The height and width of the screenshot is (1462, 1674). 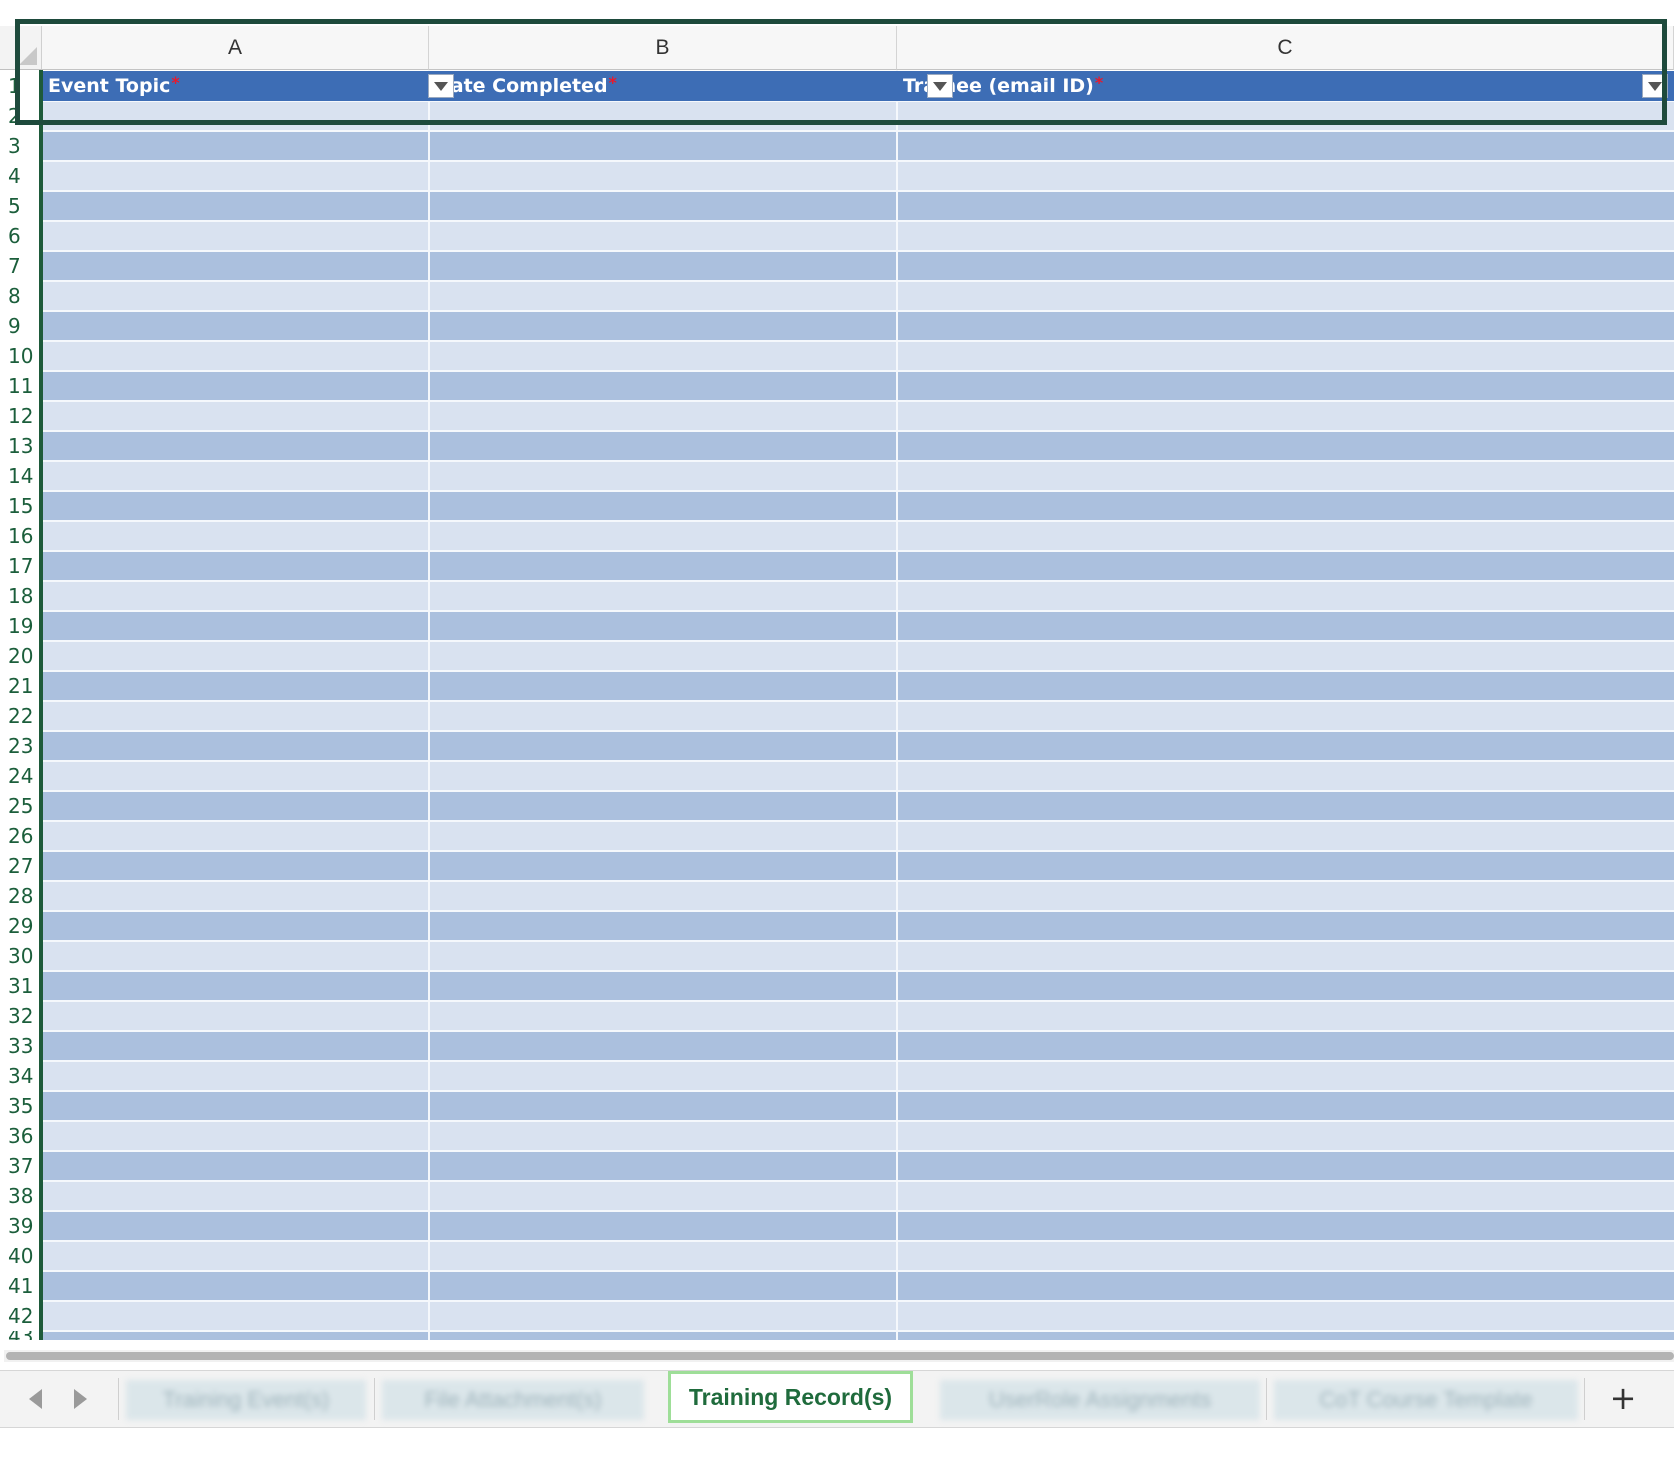 I want to click on row-number: 2, so click(x=21, y=116).